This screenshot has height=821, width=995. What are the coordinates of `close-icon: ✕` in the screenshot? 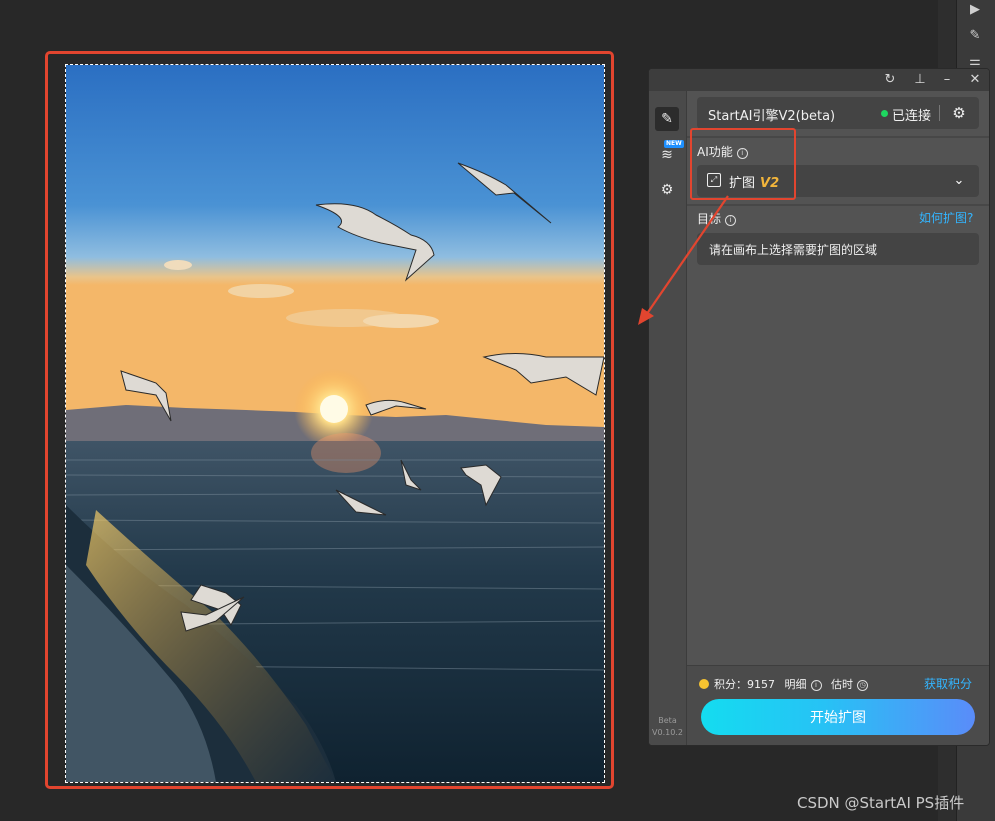 It's located at (975, 80).